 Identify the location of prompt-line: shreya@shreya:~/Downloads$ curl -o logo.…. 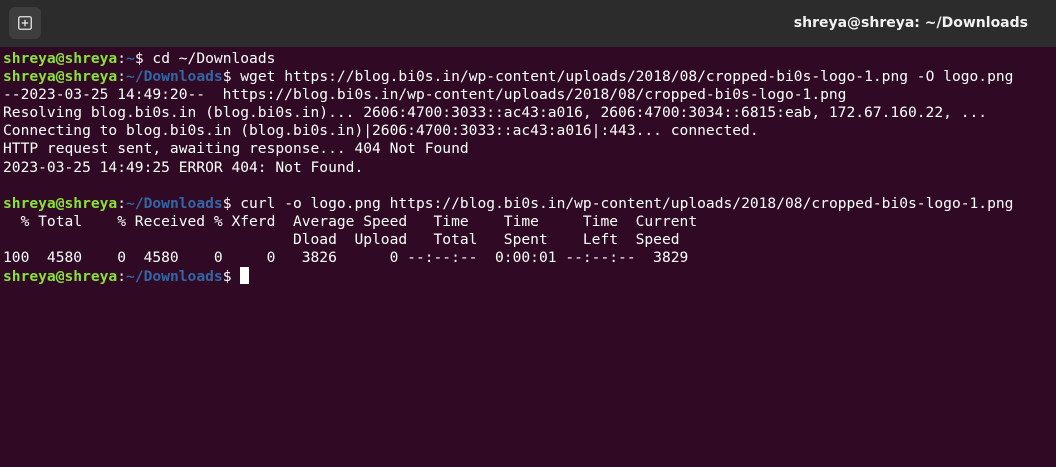
(528, 204).